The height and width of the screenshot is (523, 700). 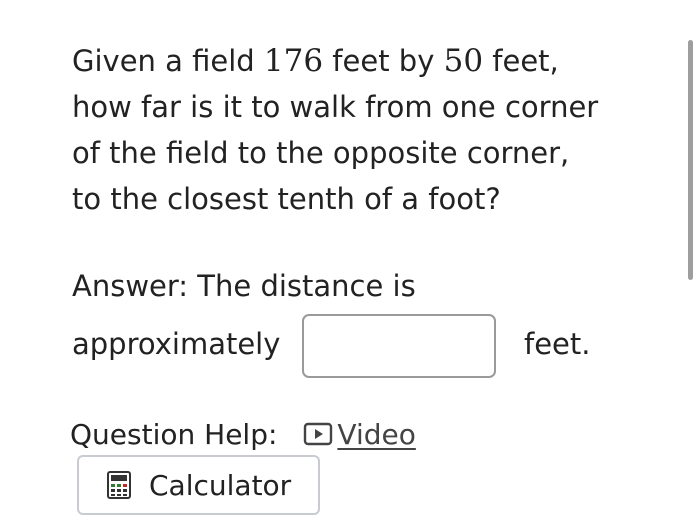 I want to click on answer-prompt-continued: approximately, so click(x=176, y=344).